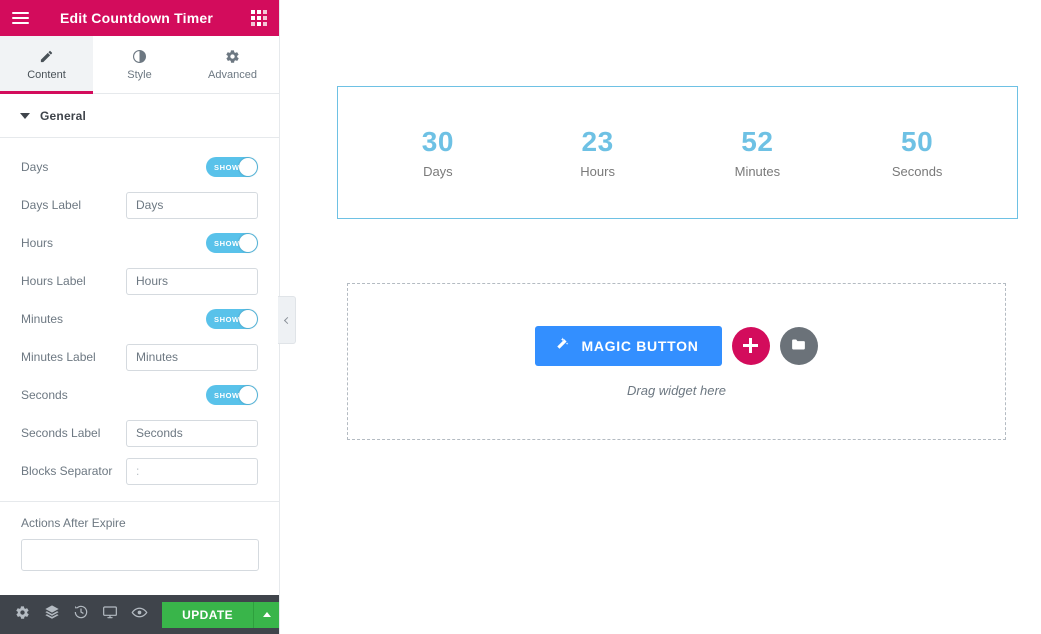 This screenshot has width=1041, height=634. Describe the element at coordinates (139, 167) in the screenshot. I see `control-days: Days SHOW` at that location.